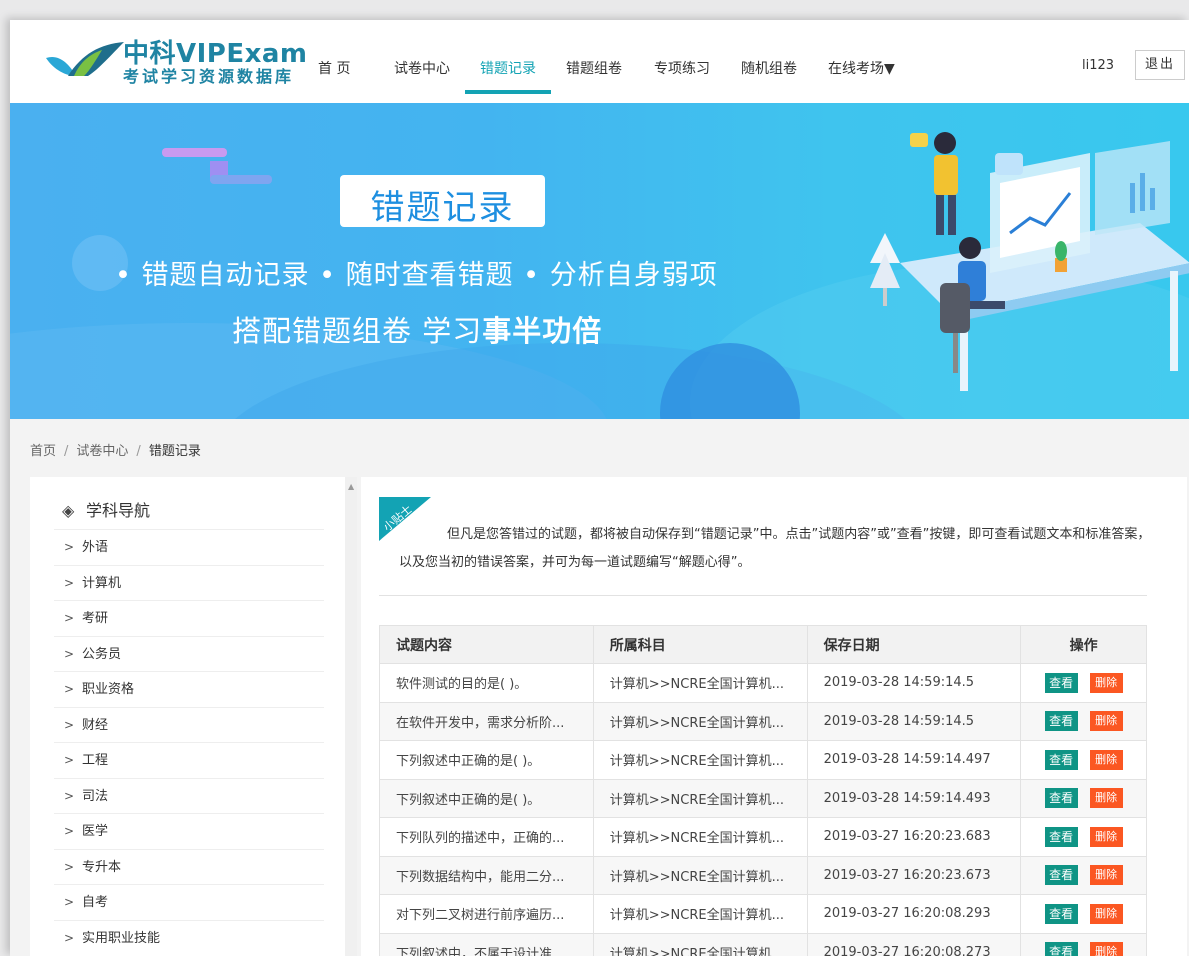  Describe the element at coordinates (189, 795) in the screenshot. I see `sidebar-item-judicial: > 司法` at that location.